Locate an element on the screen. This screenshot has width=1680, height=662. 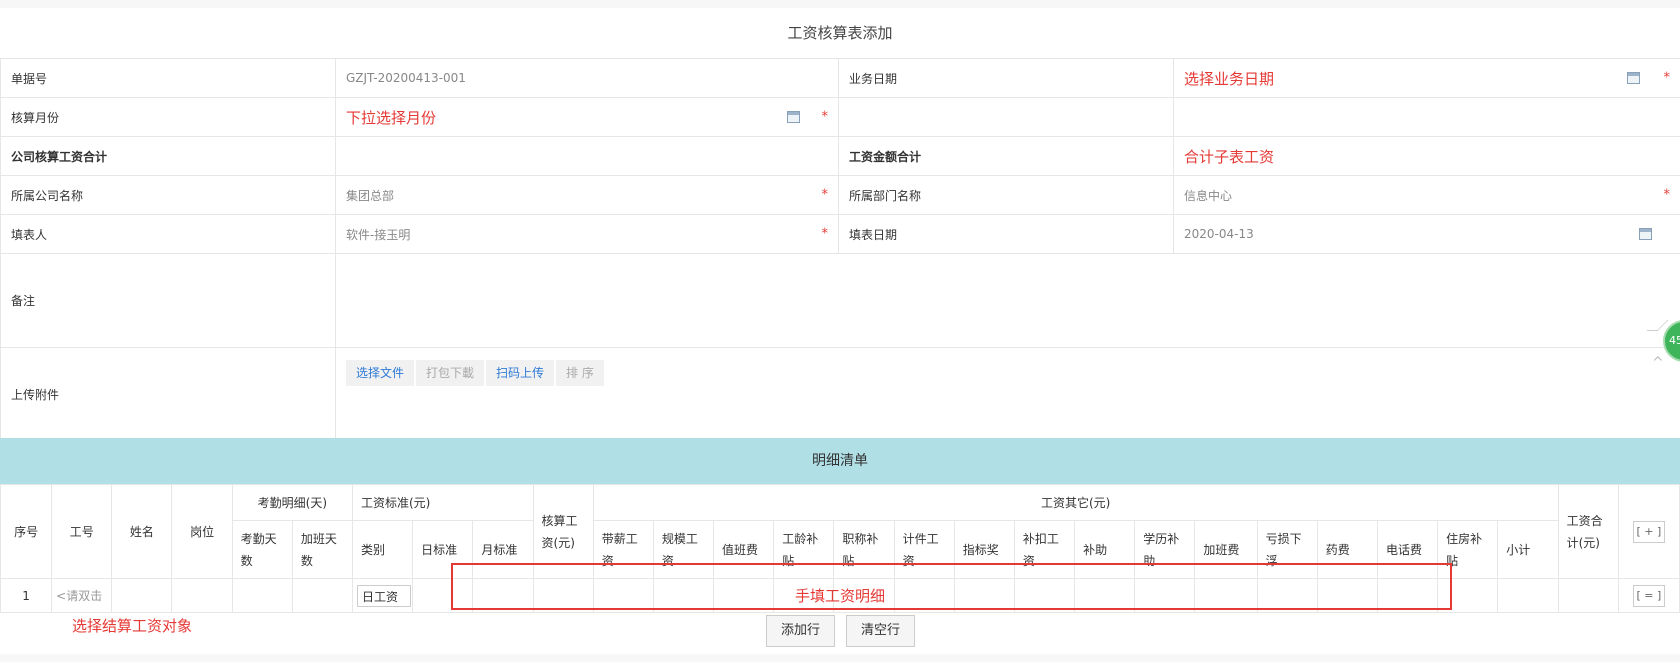
add-column-button: [ + ] is located at coordinates (1648, 531).